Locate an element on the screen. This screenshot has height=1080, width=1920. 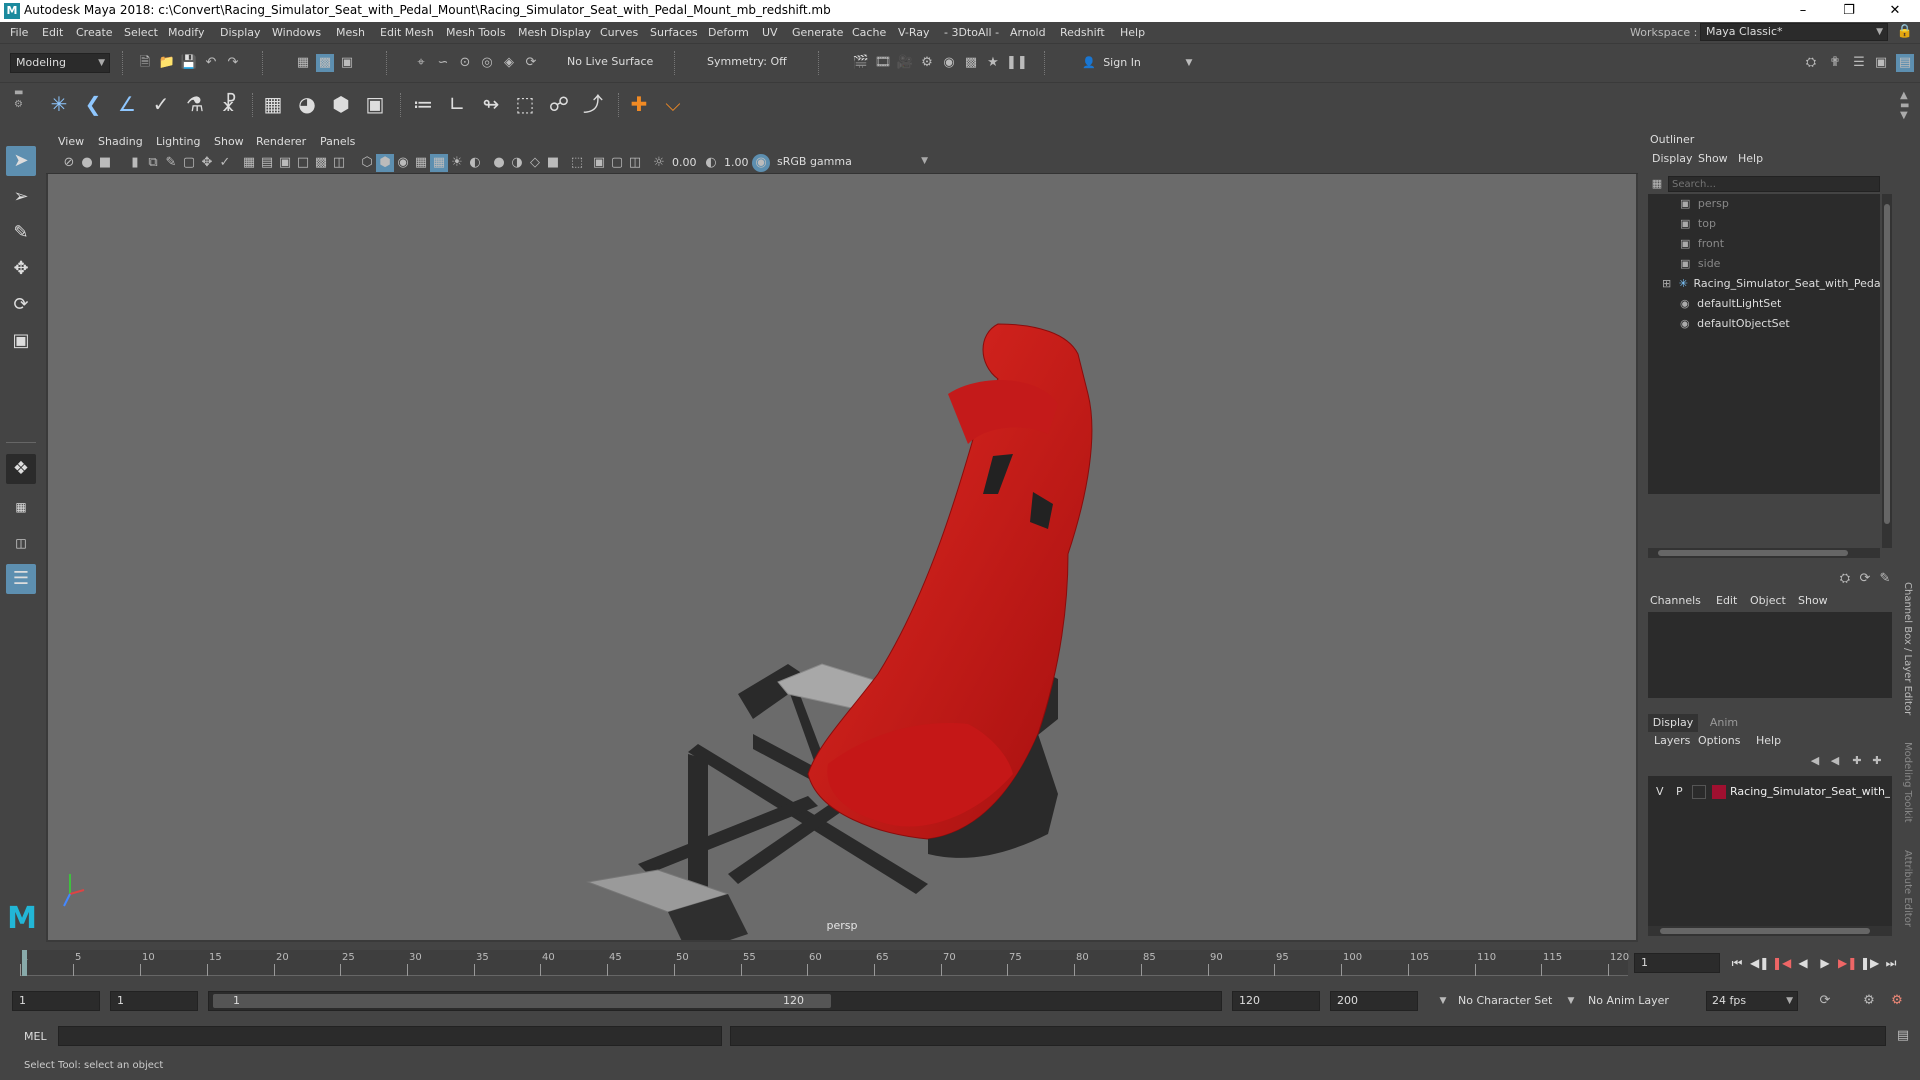
motion-blur-icon: ● is located at coordinates (499, 163).